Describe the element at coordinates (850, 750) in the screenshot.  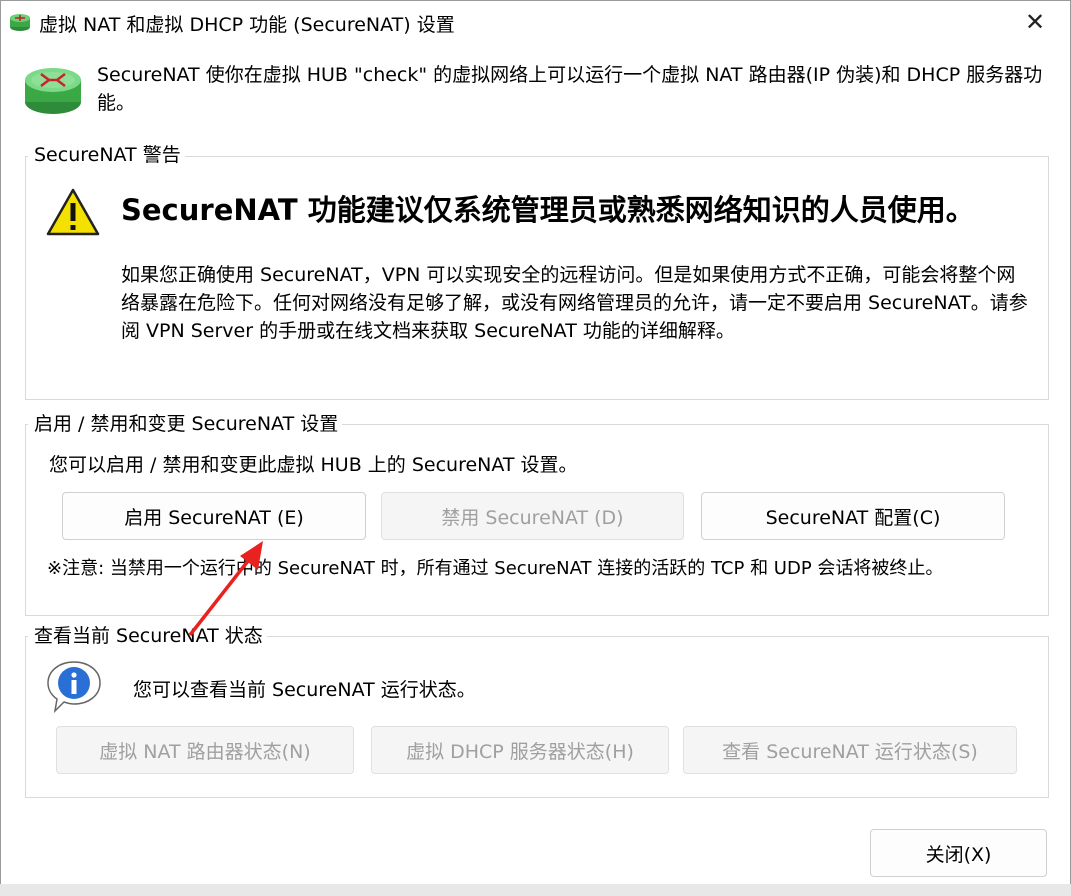
I see `securenat-status-button: 查看 SecureNAT 运行状态(S)` at that location.